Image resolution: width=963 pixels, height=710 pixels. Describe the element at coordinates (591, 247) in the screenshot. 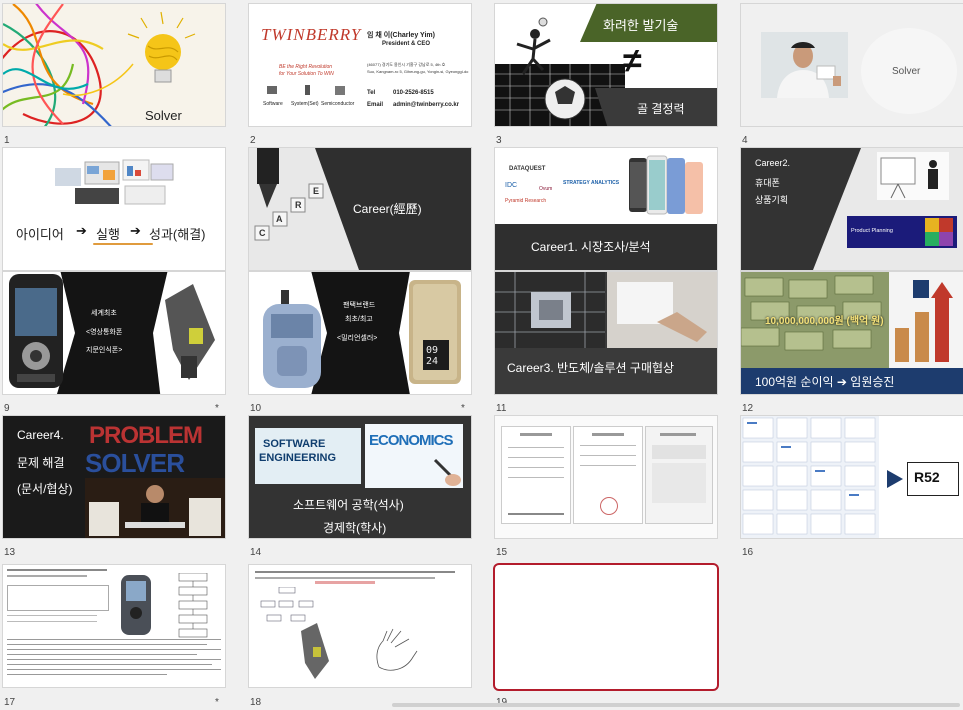

I see `slide-caption: Career1. 시장조사/분석` at that location.